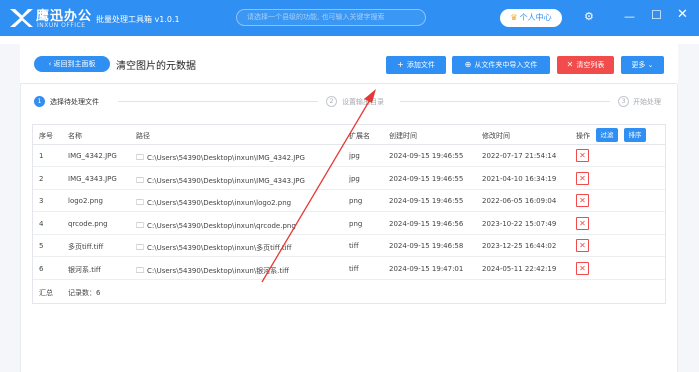 This screenshot has width=699, height=372. I want to click on clear-list-label: 清空列表, so click(590, 65).